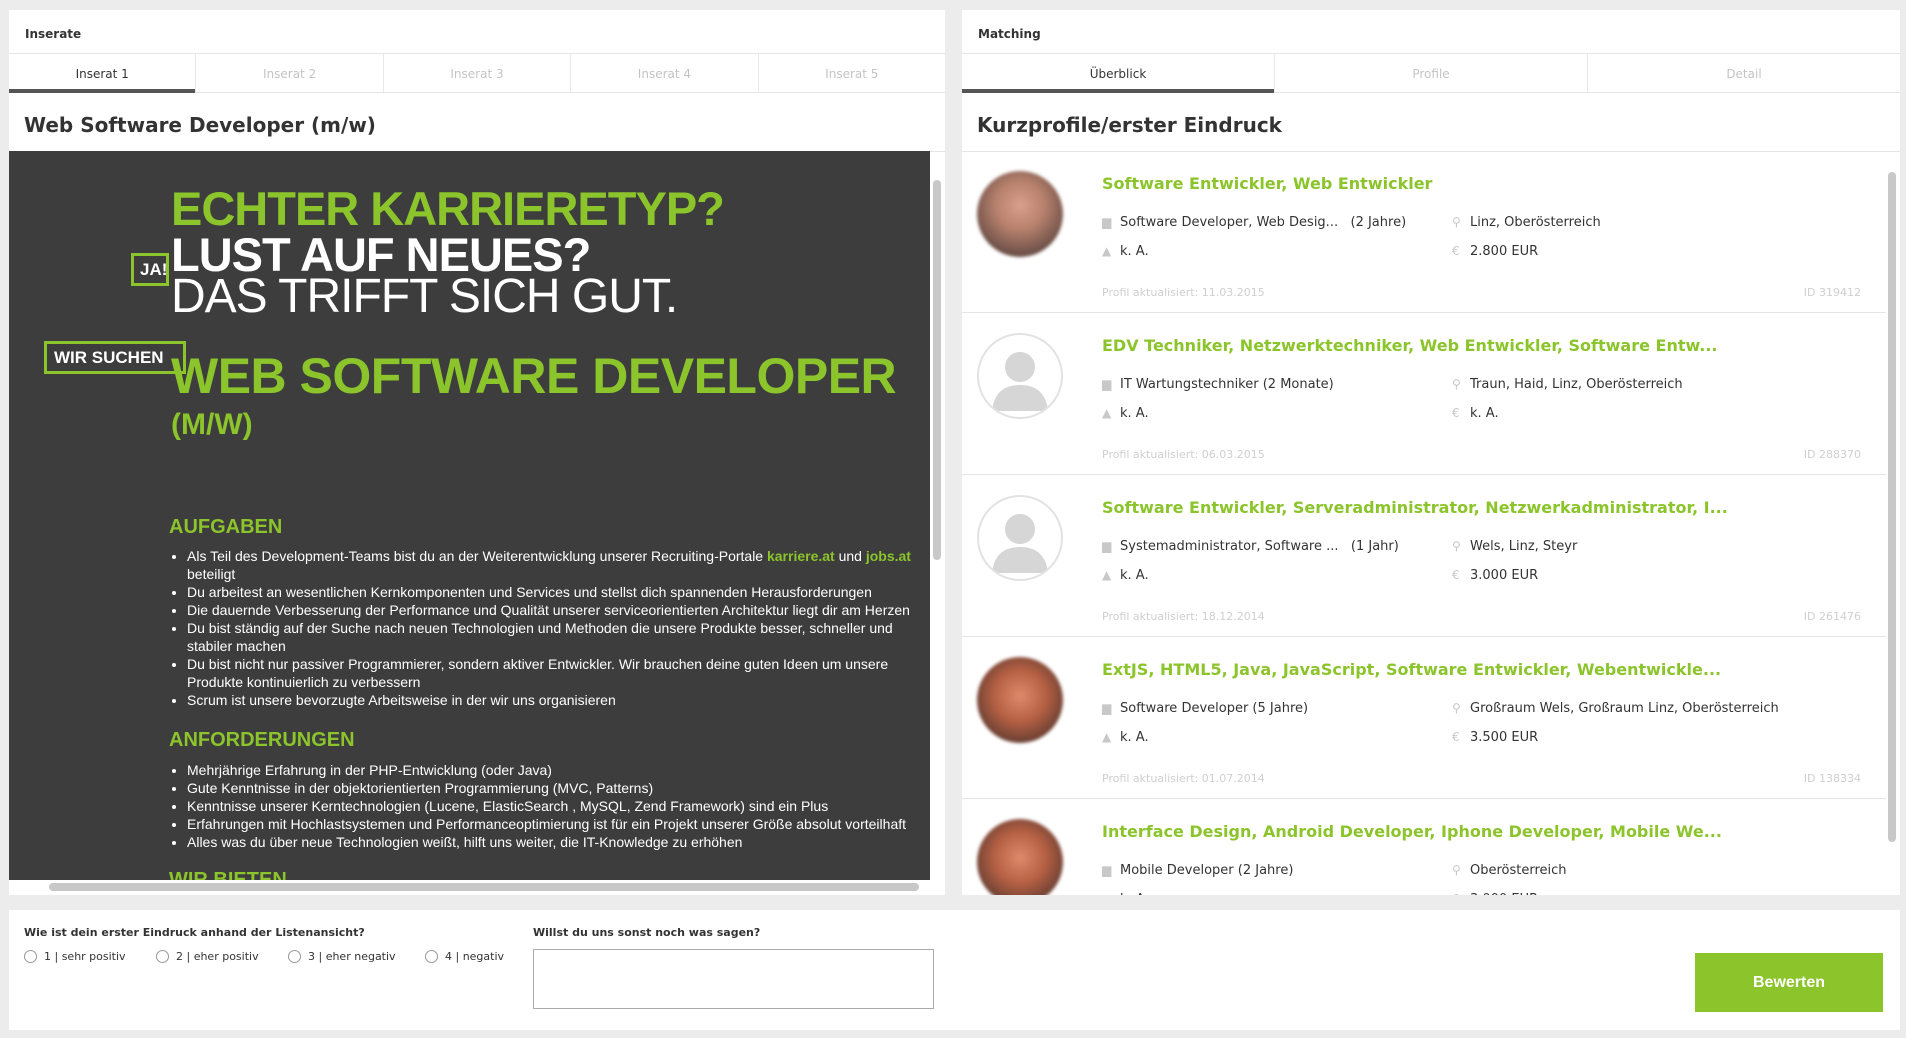  Describe the element at coordinates (290, 73) in the screenshot. I see `tab-inserat-2: Inserat 2` at that location.